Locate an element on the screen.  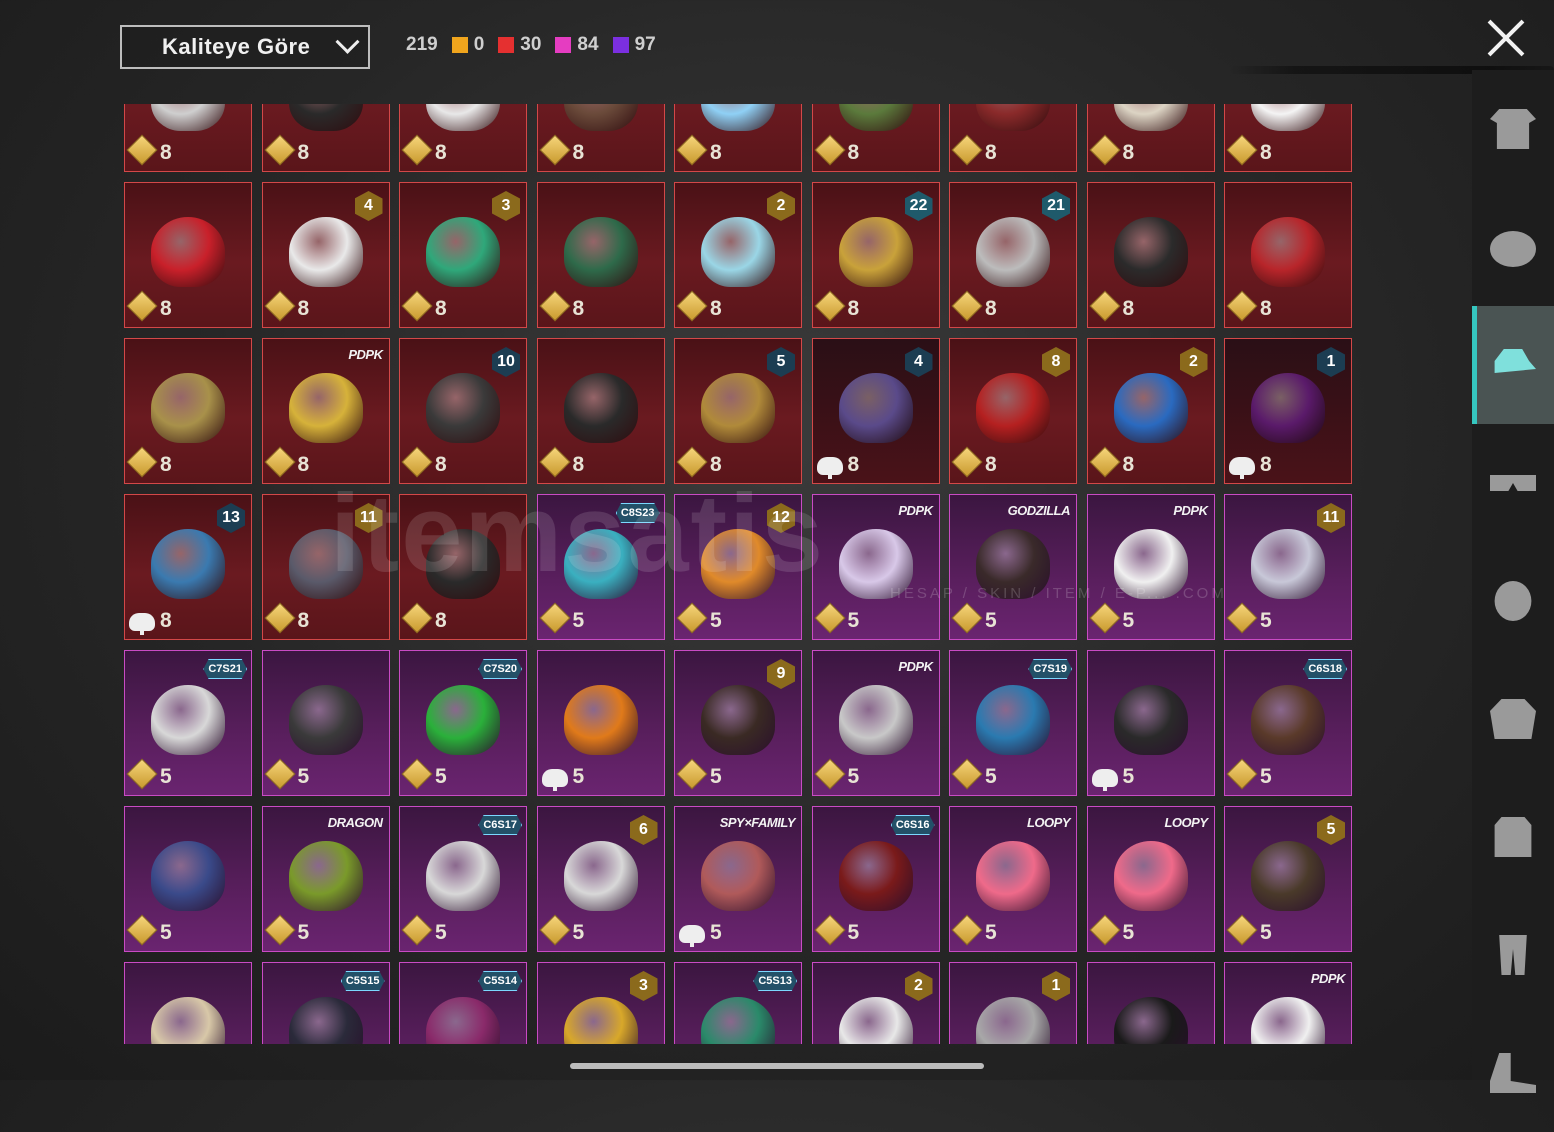
inventory-item: 53 is located at coordinates (600, 1003).